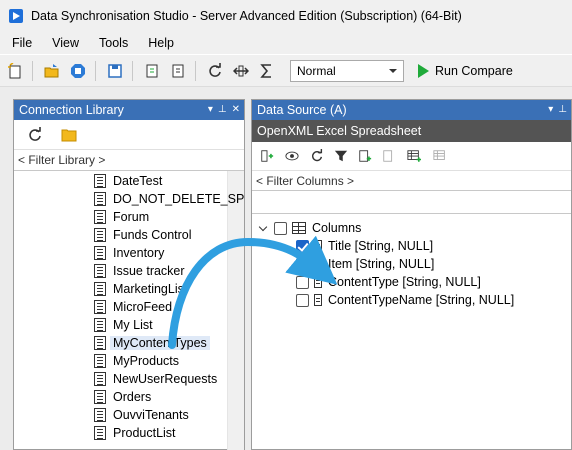 Image resolution: width=572 pixels, height=450 pixels. I want to click on main-toolbar: Normal Run Compare, so click(286, 71).